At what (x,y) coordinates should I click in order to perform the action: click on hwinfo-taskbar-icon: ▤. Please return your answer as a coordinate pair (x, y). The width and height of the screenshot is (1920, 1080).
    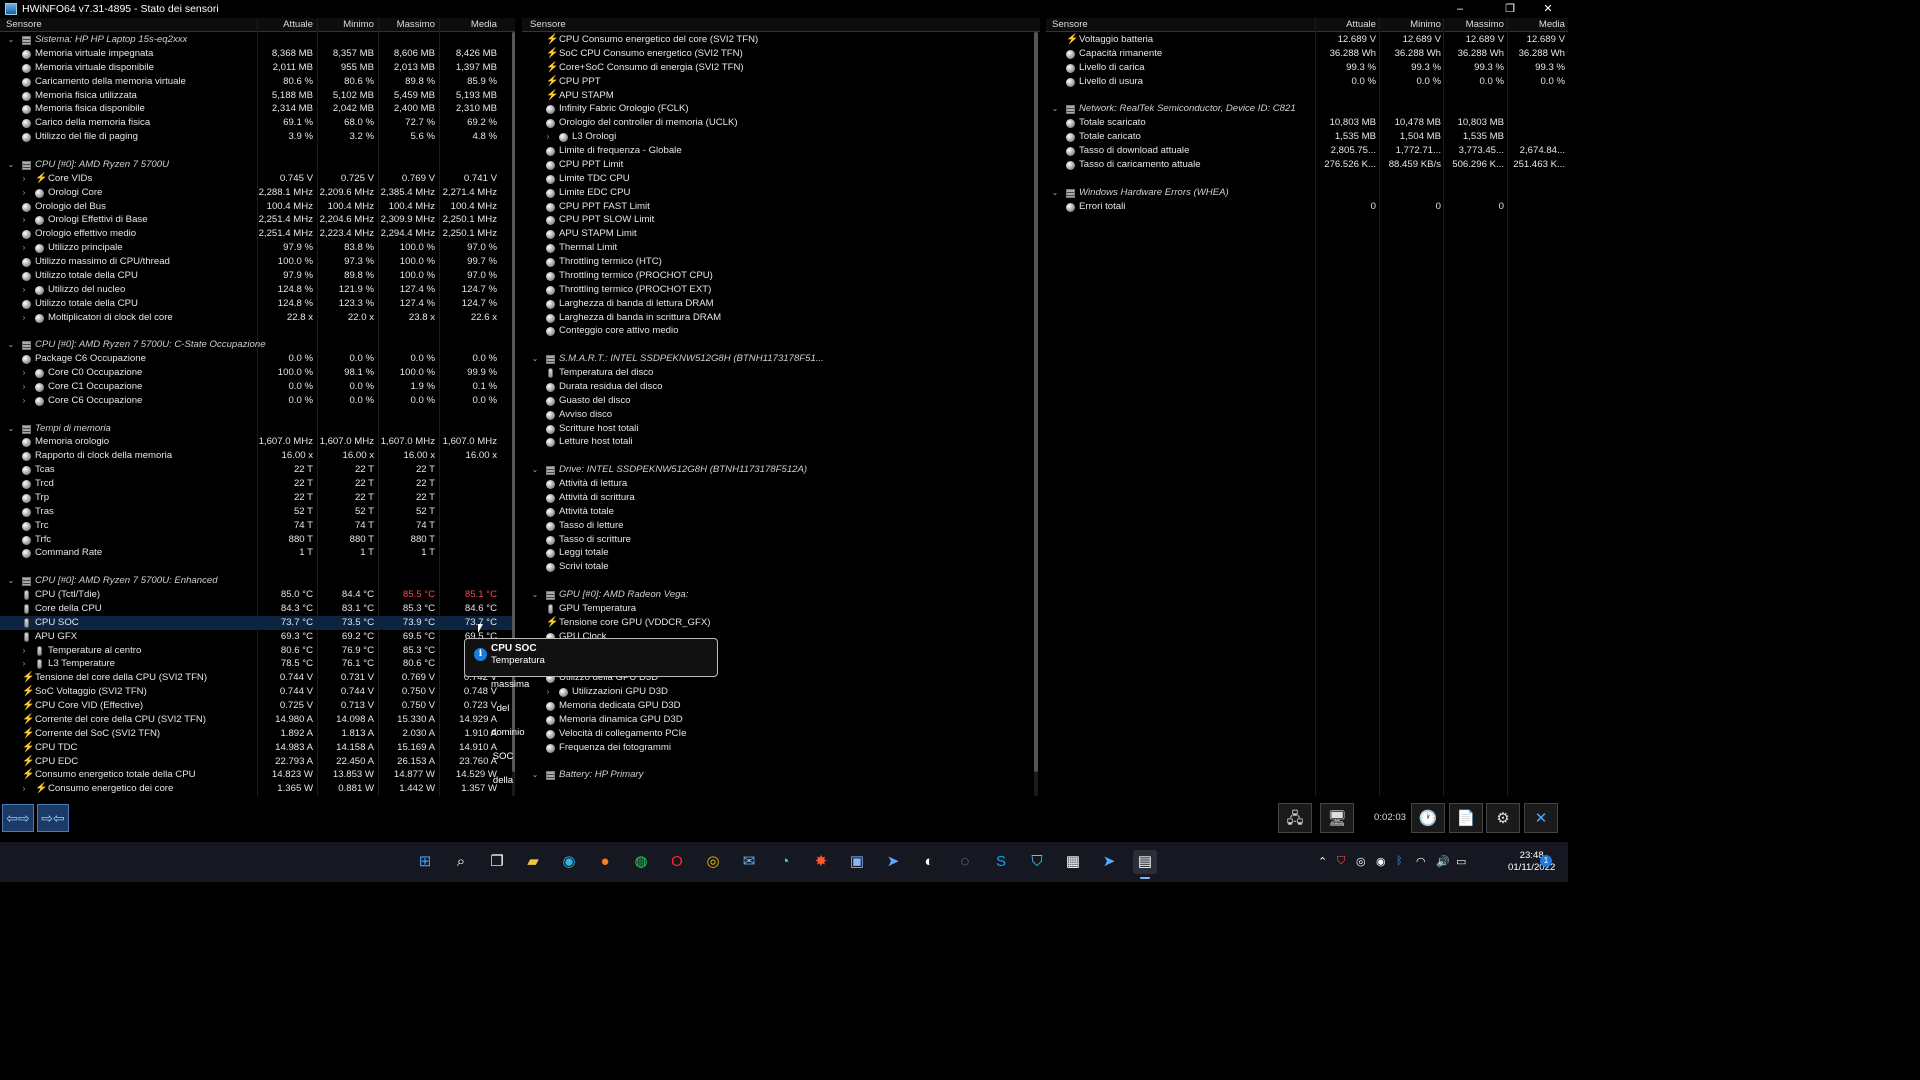
    Looking at the image, I should click on (1145, 864).